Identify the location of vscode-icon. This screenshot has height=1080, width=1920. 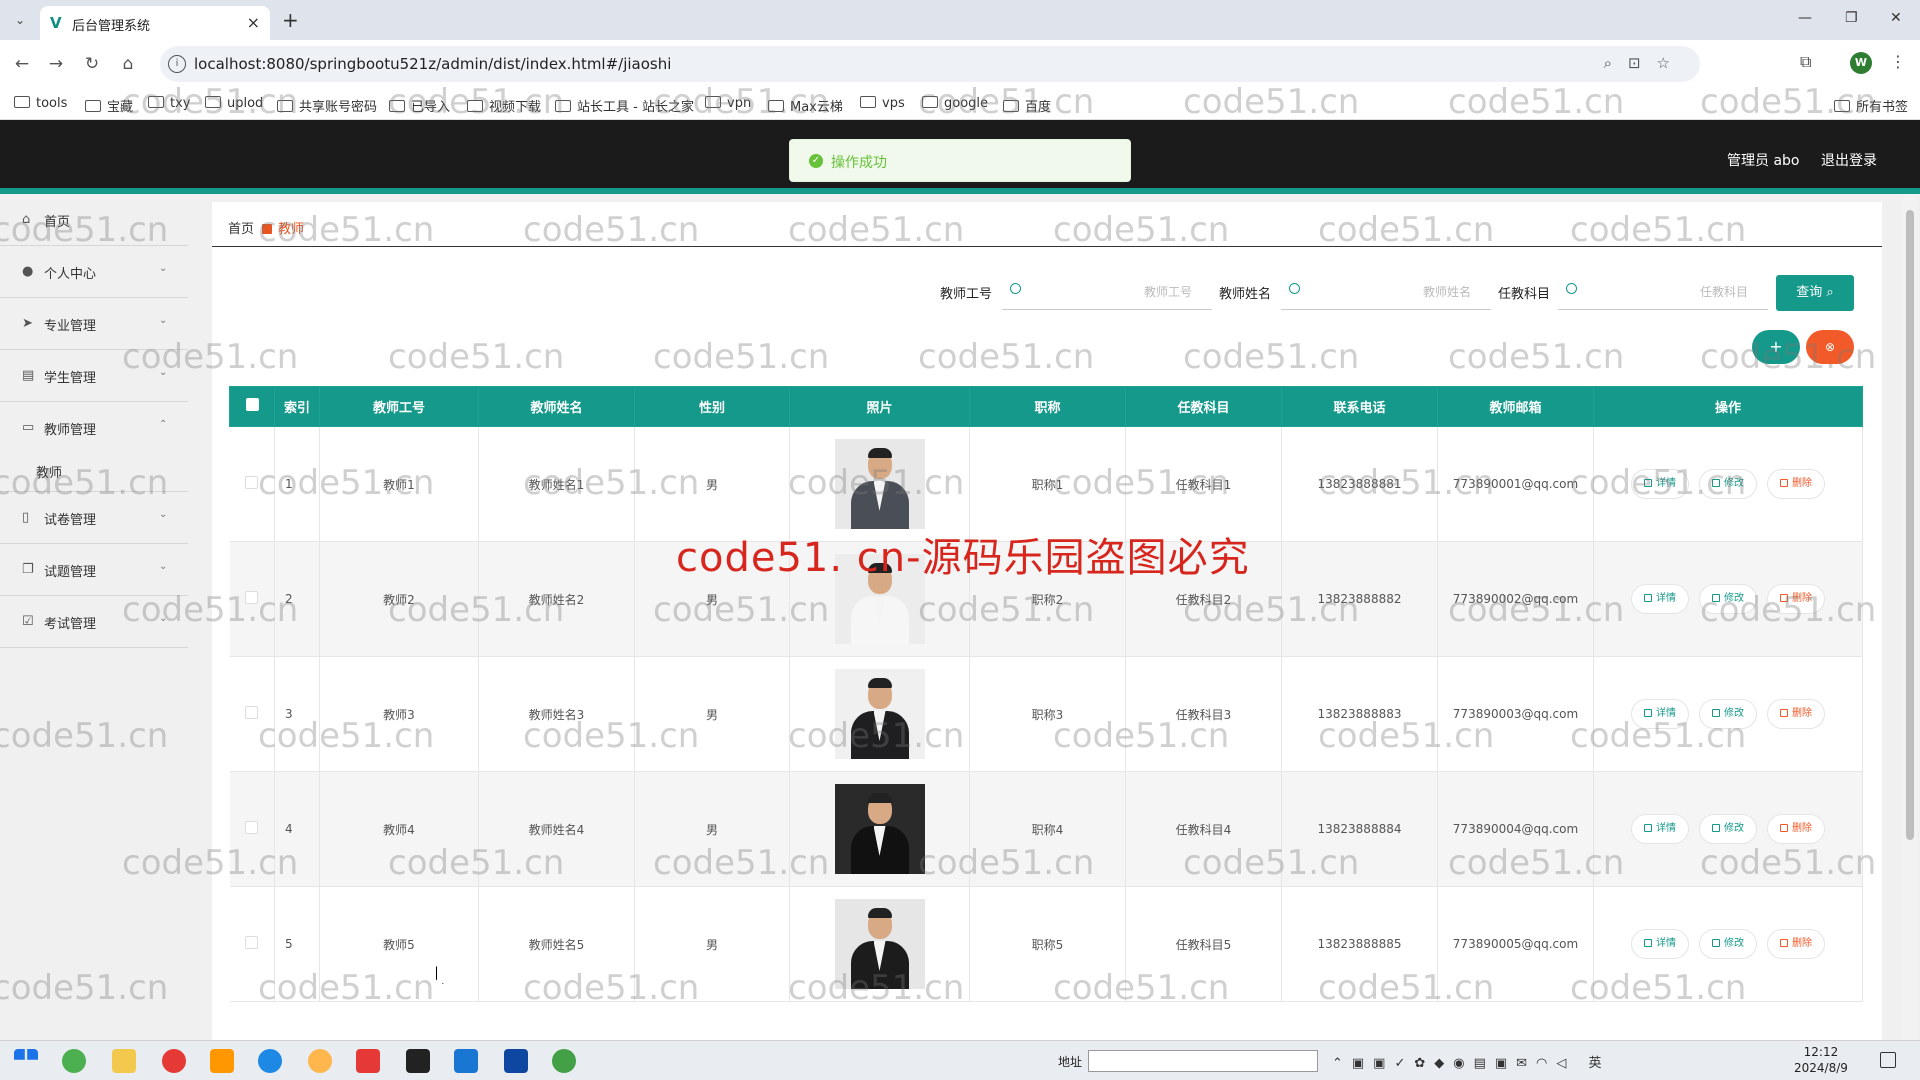
(516, 1061).